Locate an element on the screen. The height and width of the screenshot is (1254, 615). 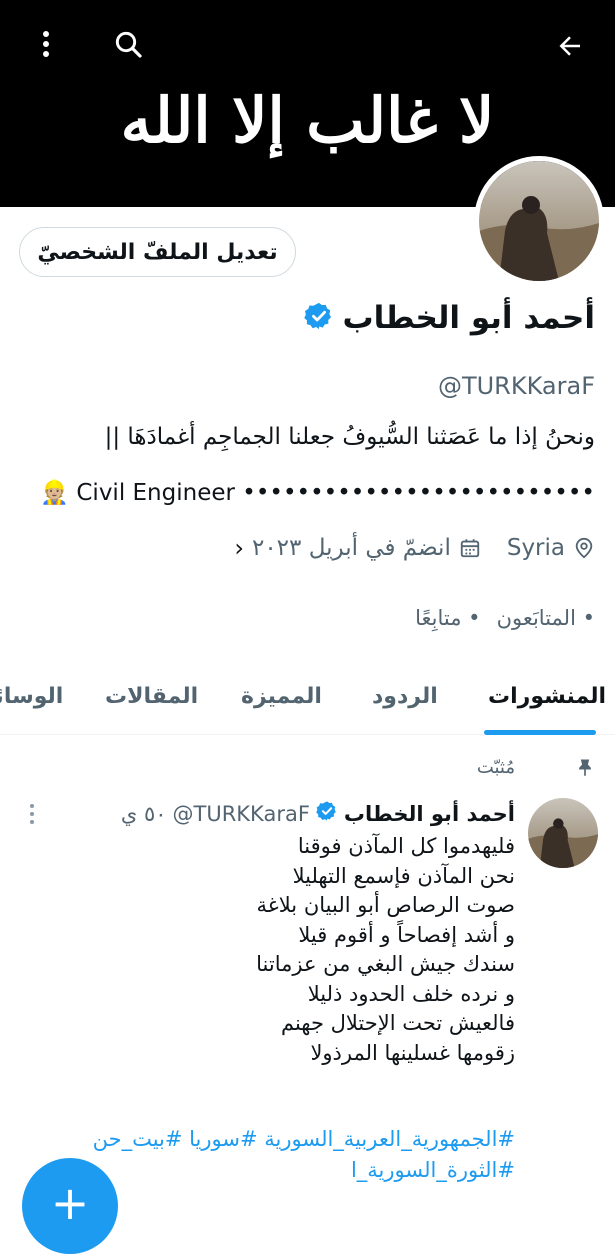
more-options-button is located at coordinates (46, 44).